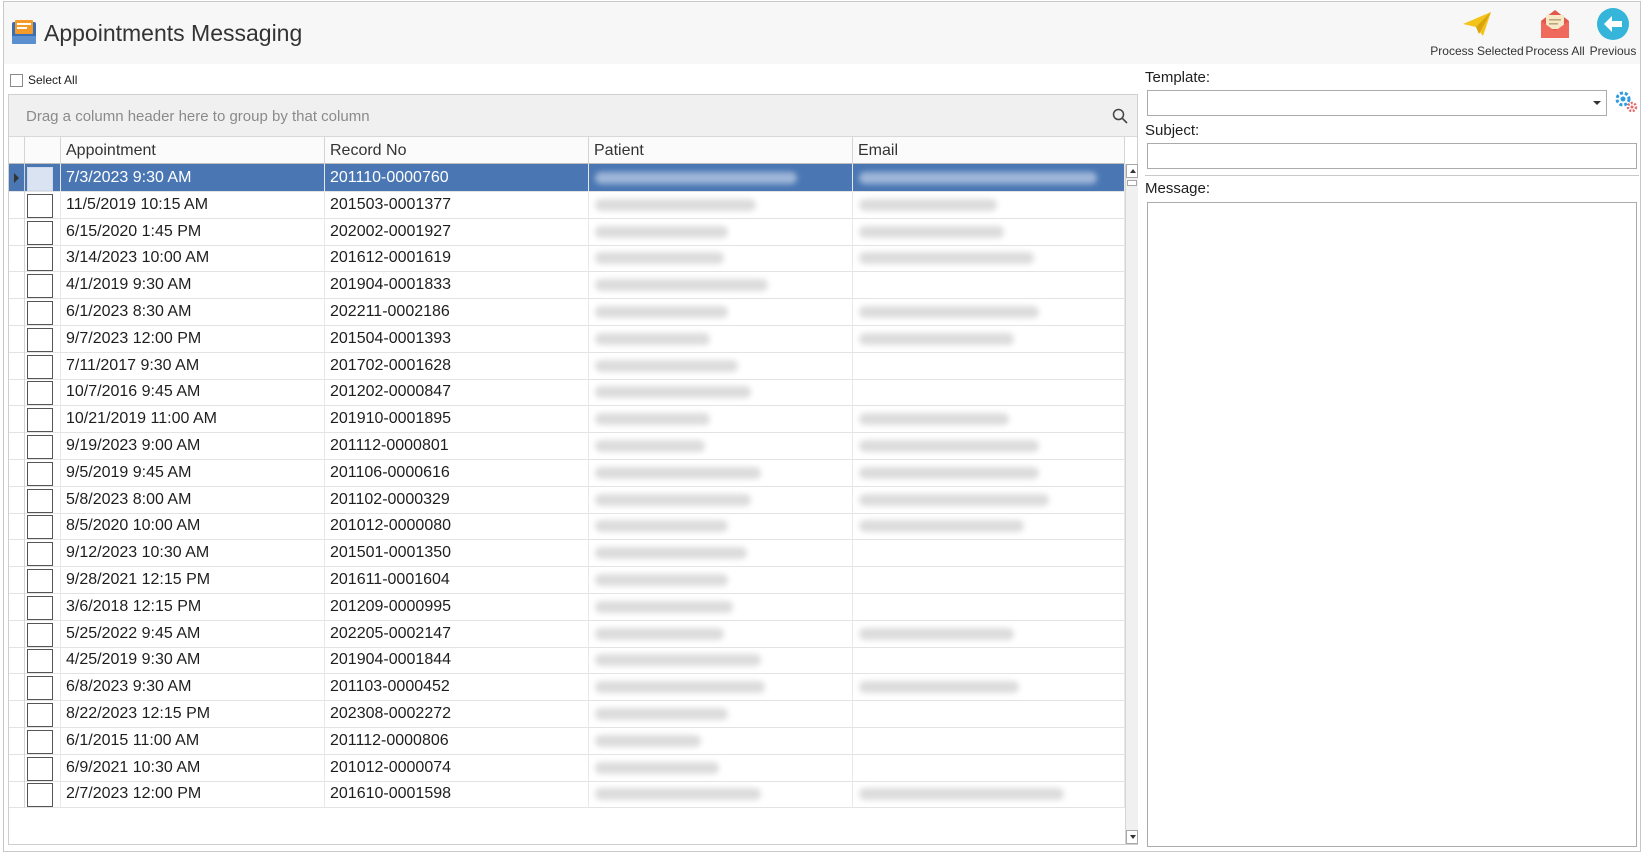 The image size is (1644, 853). I want to click on template-label: Template:, so click(1178, 77).